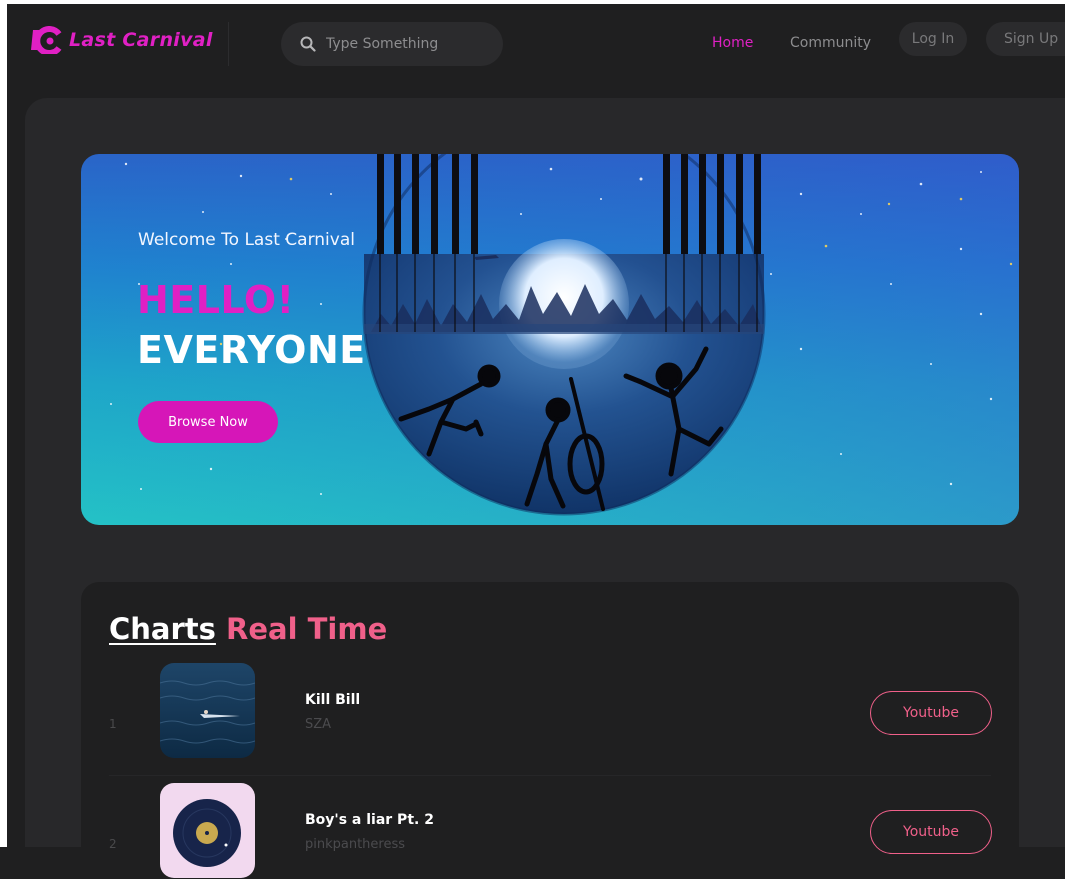 The width and height of the screenshot is (1065, 879). What do you see at coordinates (228, 44) in the screenshot?
I see `header-divider` at bounding box center [228, 44].